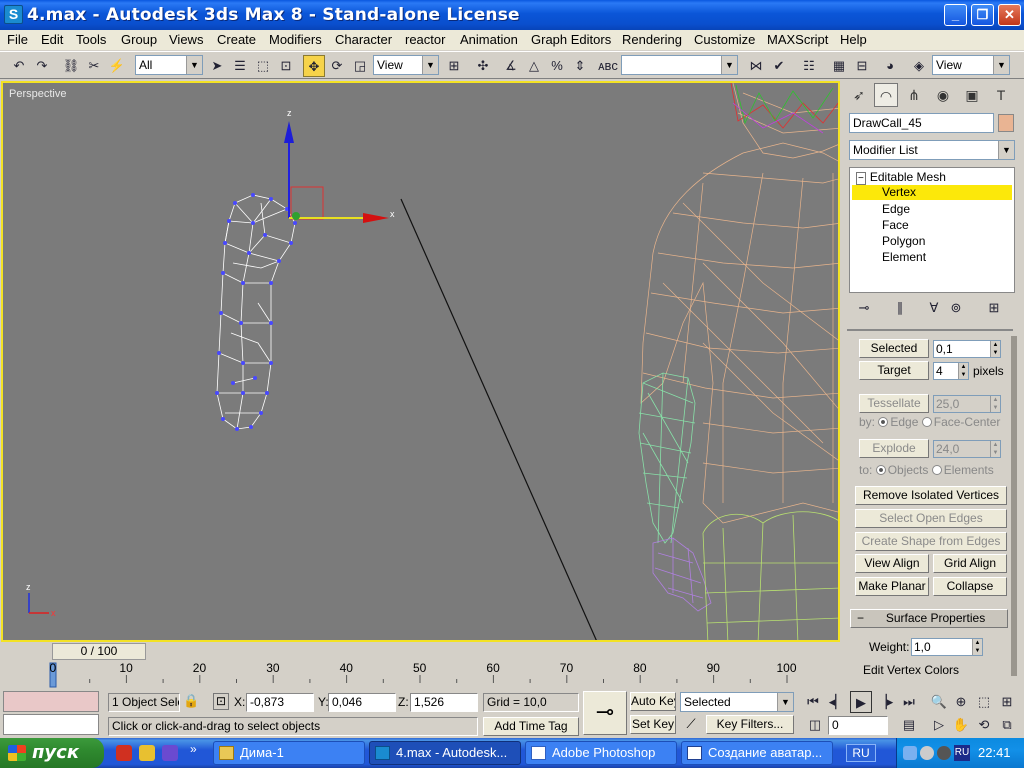  What do you see at coordinates (1001, 95) in the screenshot?
I see `utilities-tab-icon: T` at bounding box center [1001, 95].